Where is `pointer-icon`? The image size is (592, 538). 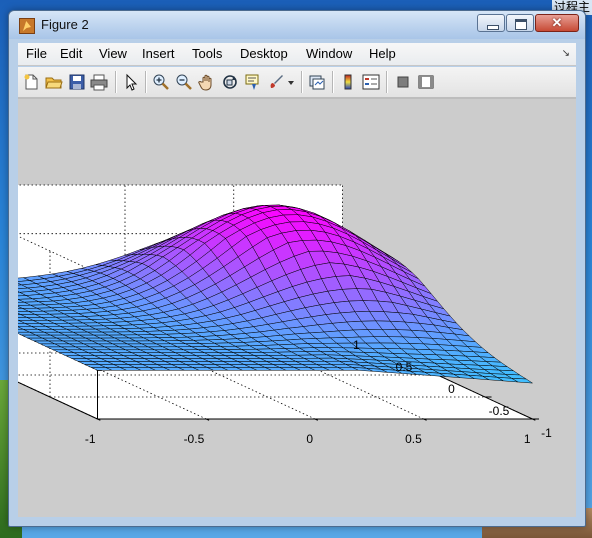 pointer-icon is located at coordinates (131, 82).